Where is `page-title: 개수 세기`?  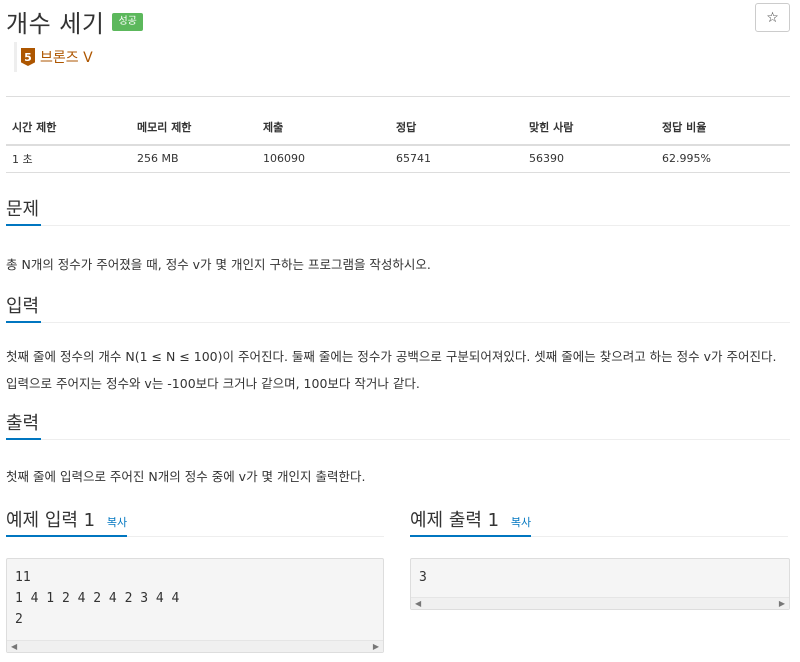
page-title: 개수 세기 is located at coordinates (55, 24).